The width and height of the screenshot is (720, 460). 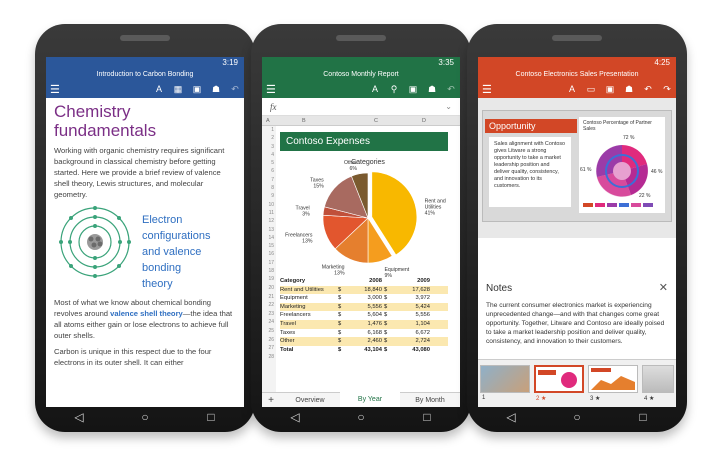 What do you see at coordinates (271, 322) in the screenshot?
I see `row-number: 24` at bounding box center [271, 322].